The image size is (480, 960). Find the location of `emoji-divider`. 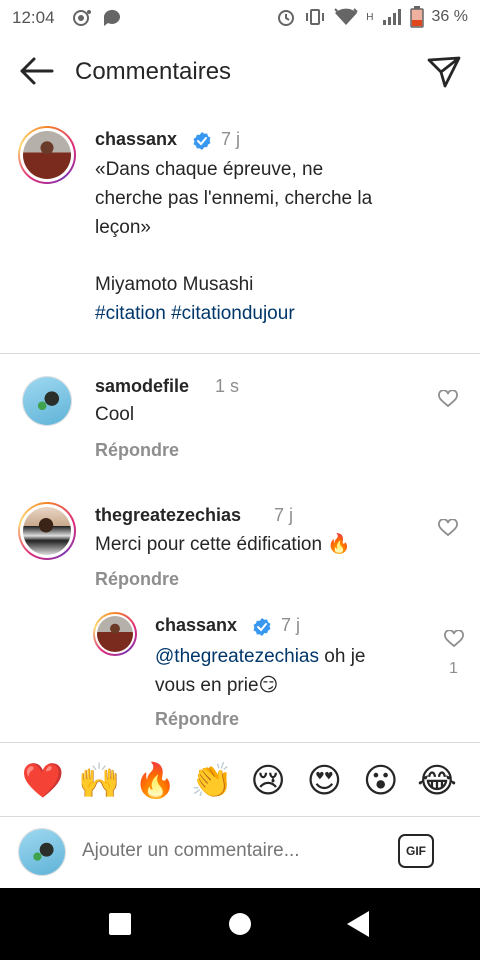

emoji-divider is located at coordinates (240, 742).